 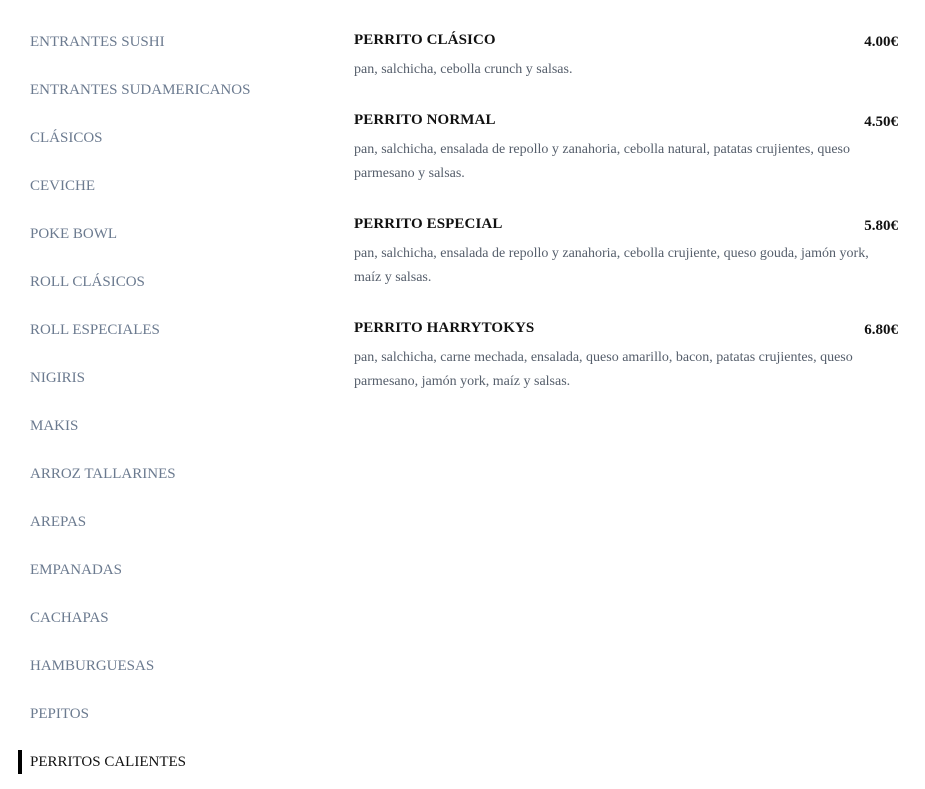 I want to click on product-description: pan, salchicha, cebolla crunch y salsas., so click(x=463, y=69).